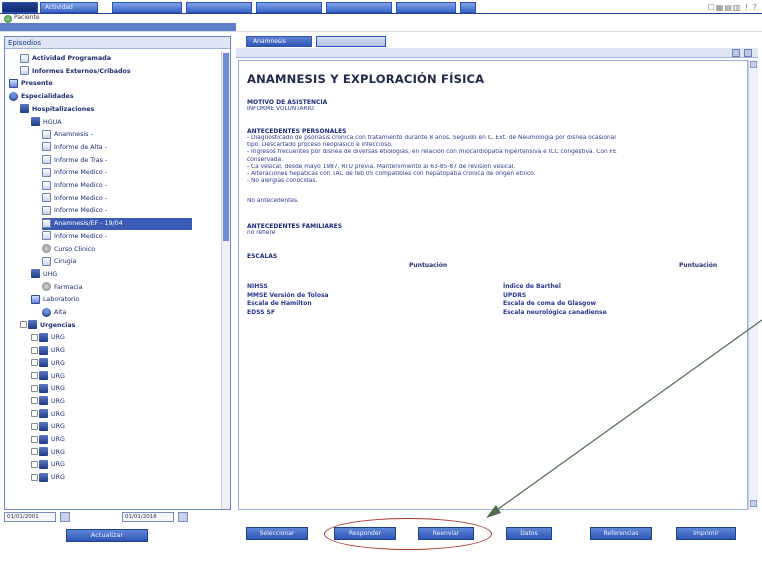 This screenshot has height=568, width=762. What do you see at coordinates (748, 53) in the screenshot?
I see `maximize-icon` at bounding box center [748, 53].